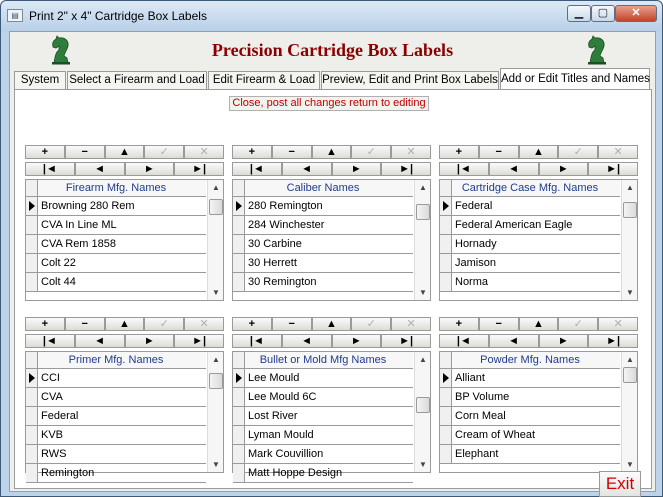 This screenshot has height=497, width=663. I want to click on grid-row: Federal American Eagle, so click(530, 225).